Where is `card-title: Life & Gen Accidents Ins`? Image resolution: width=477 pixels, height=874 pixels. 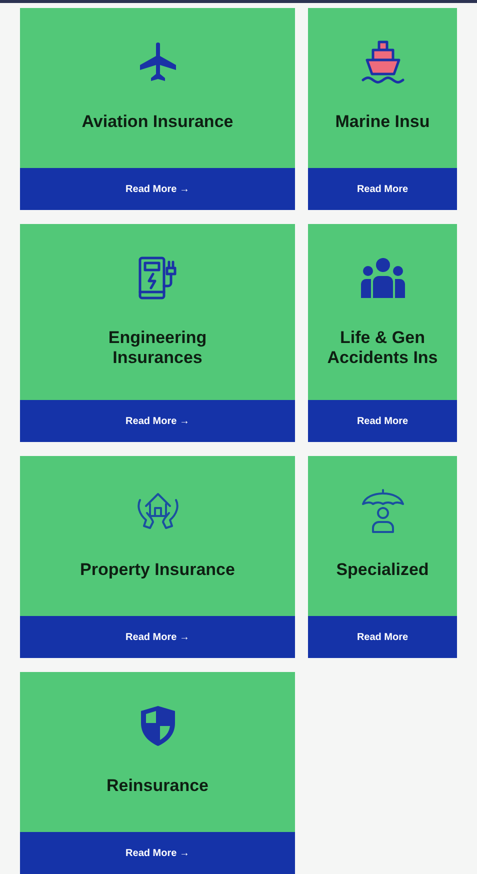 card-title: Life & Gen Accidents Ins is located at coordinates (382, 348).